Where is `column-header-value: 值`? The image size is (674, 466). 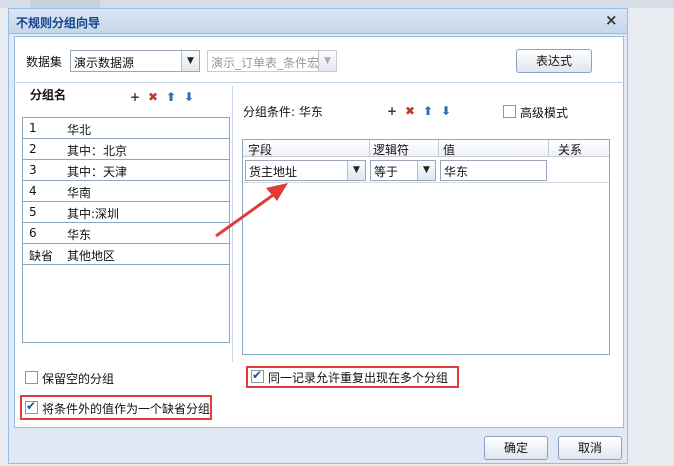
column-header-value: 值 is located at coordinates (449, 150).